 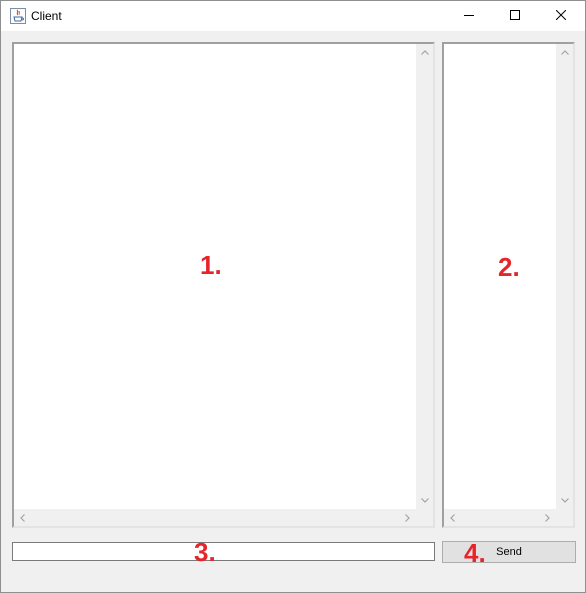 What do you see at coordinates (509, 552) in the screenshot?
I see `send-button: Send` at bounding box center [509, 552].